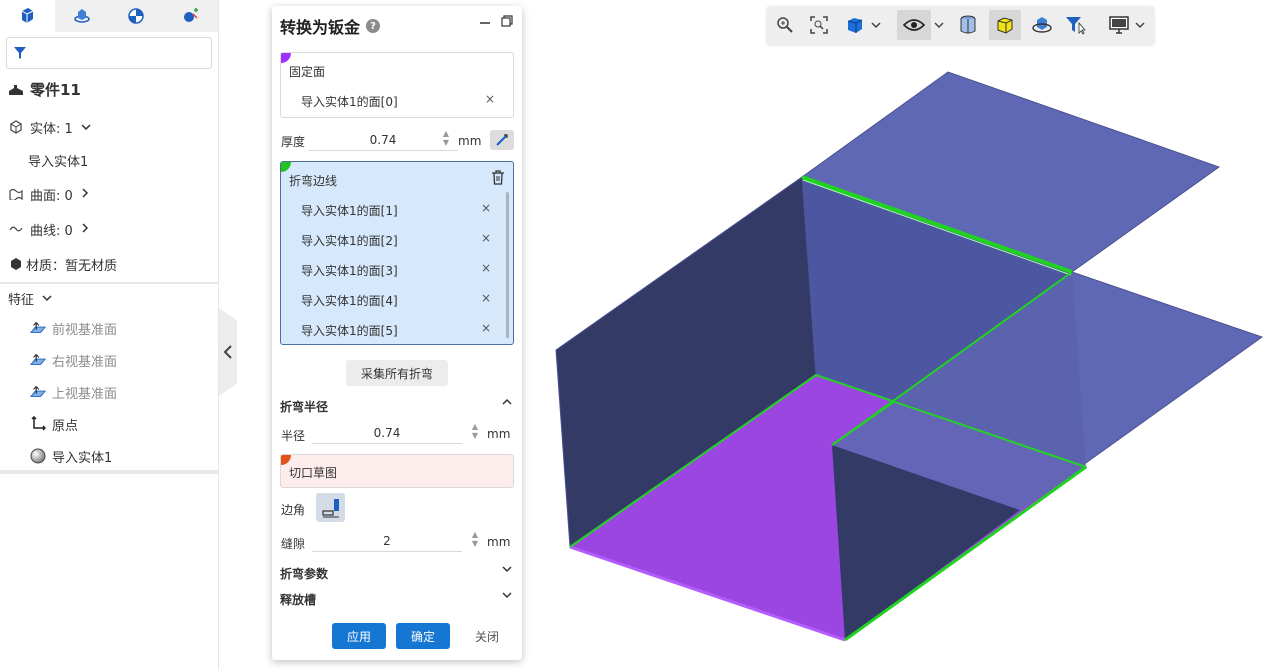  Describe the element at coordinates (397, 373) in the screenshot. I see `collect-all-bends-button: 采集所有折弯` at that location.